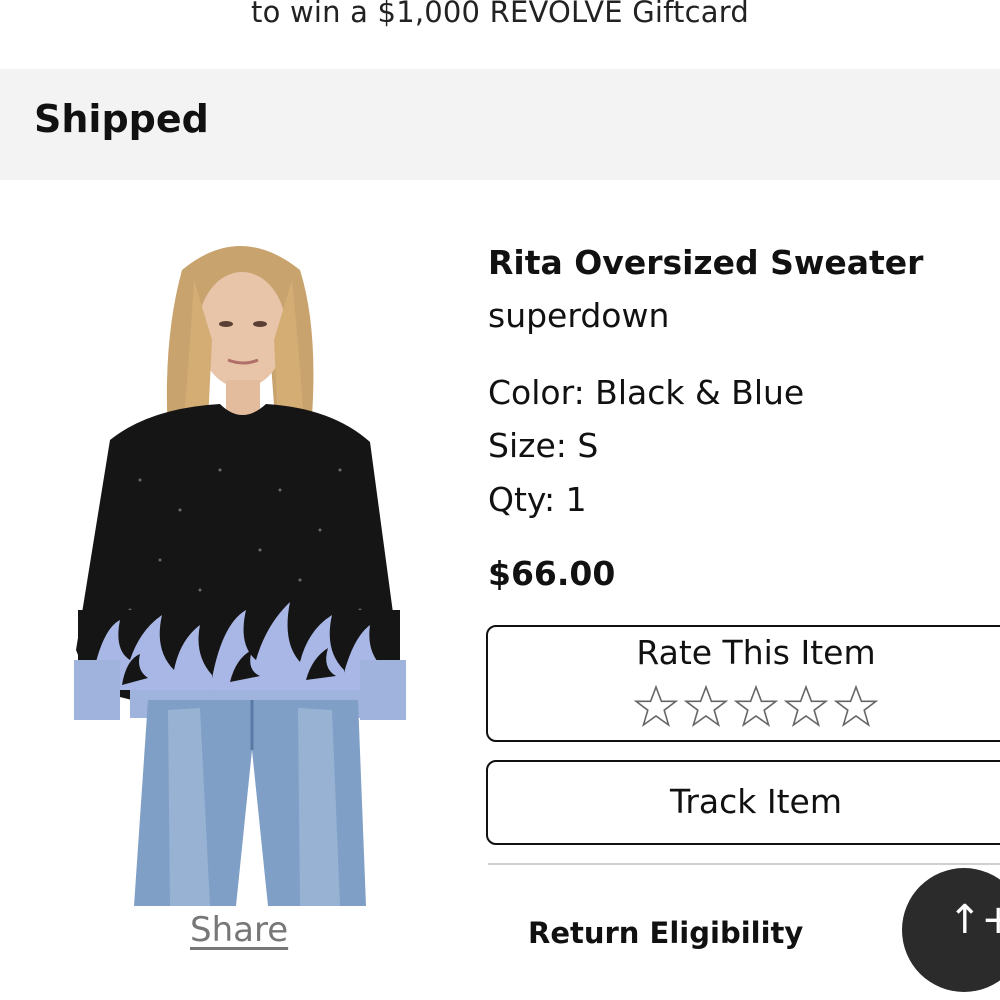 The image size is (1000, 1000). Describe the element at coordinates (705, 262) in the screenshot. I see `product-name: Rita Oversized Sweater` at that location.